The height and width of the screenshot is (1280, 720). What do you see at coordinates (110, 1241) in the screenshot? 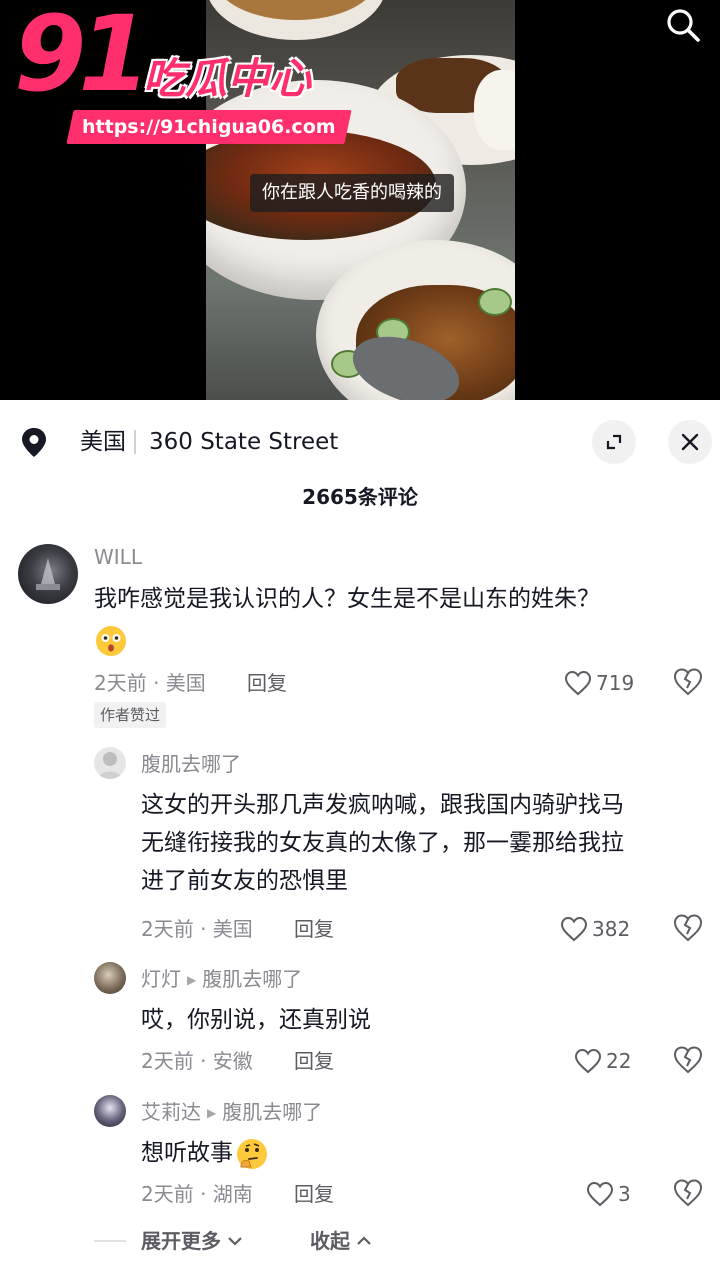
I see `divider-line` at bounding box center [110, 1241].